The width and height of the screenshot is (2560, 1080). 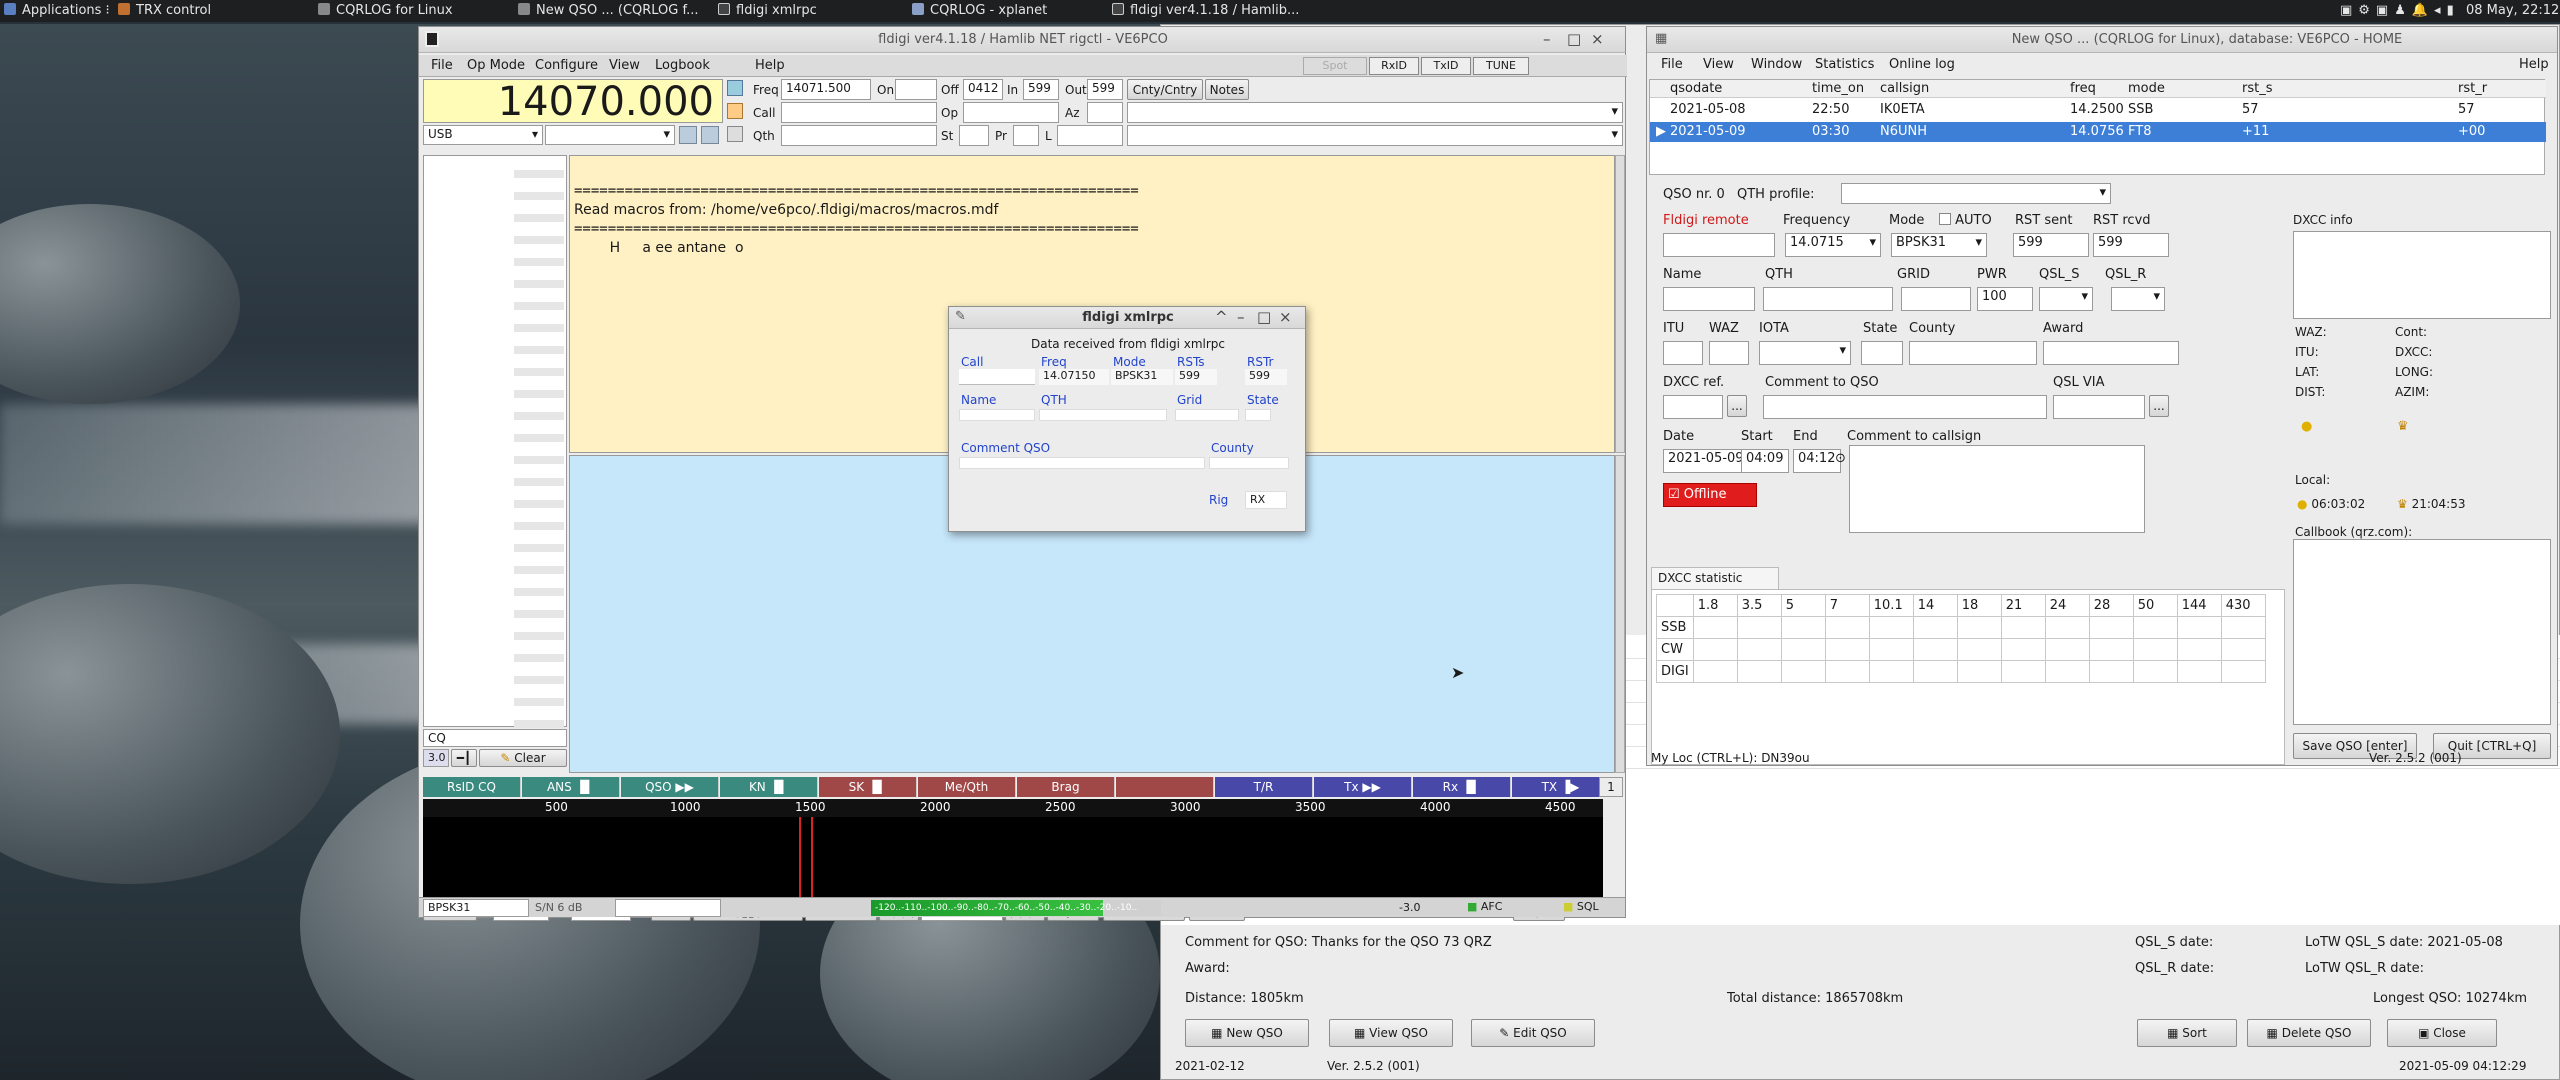 What do you see at coordinates (1165, 89) in the screenshot?
I see `cnty-cntry-button: Cnty/Cntry` at bounding box center [1165, 89].